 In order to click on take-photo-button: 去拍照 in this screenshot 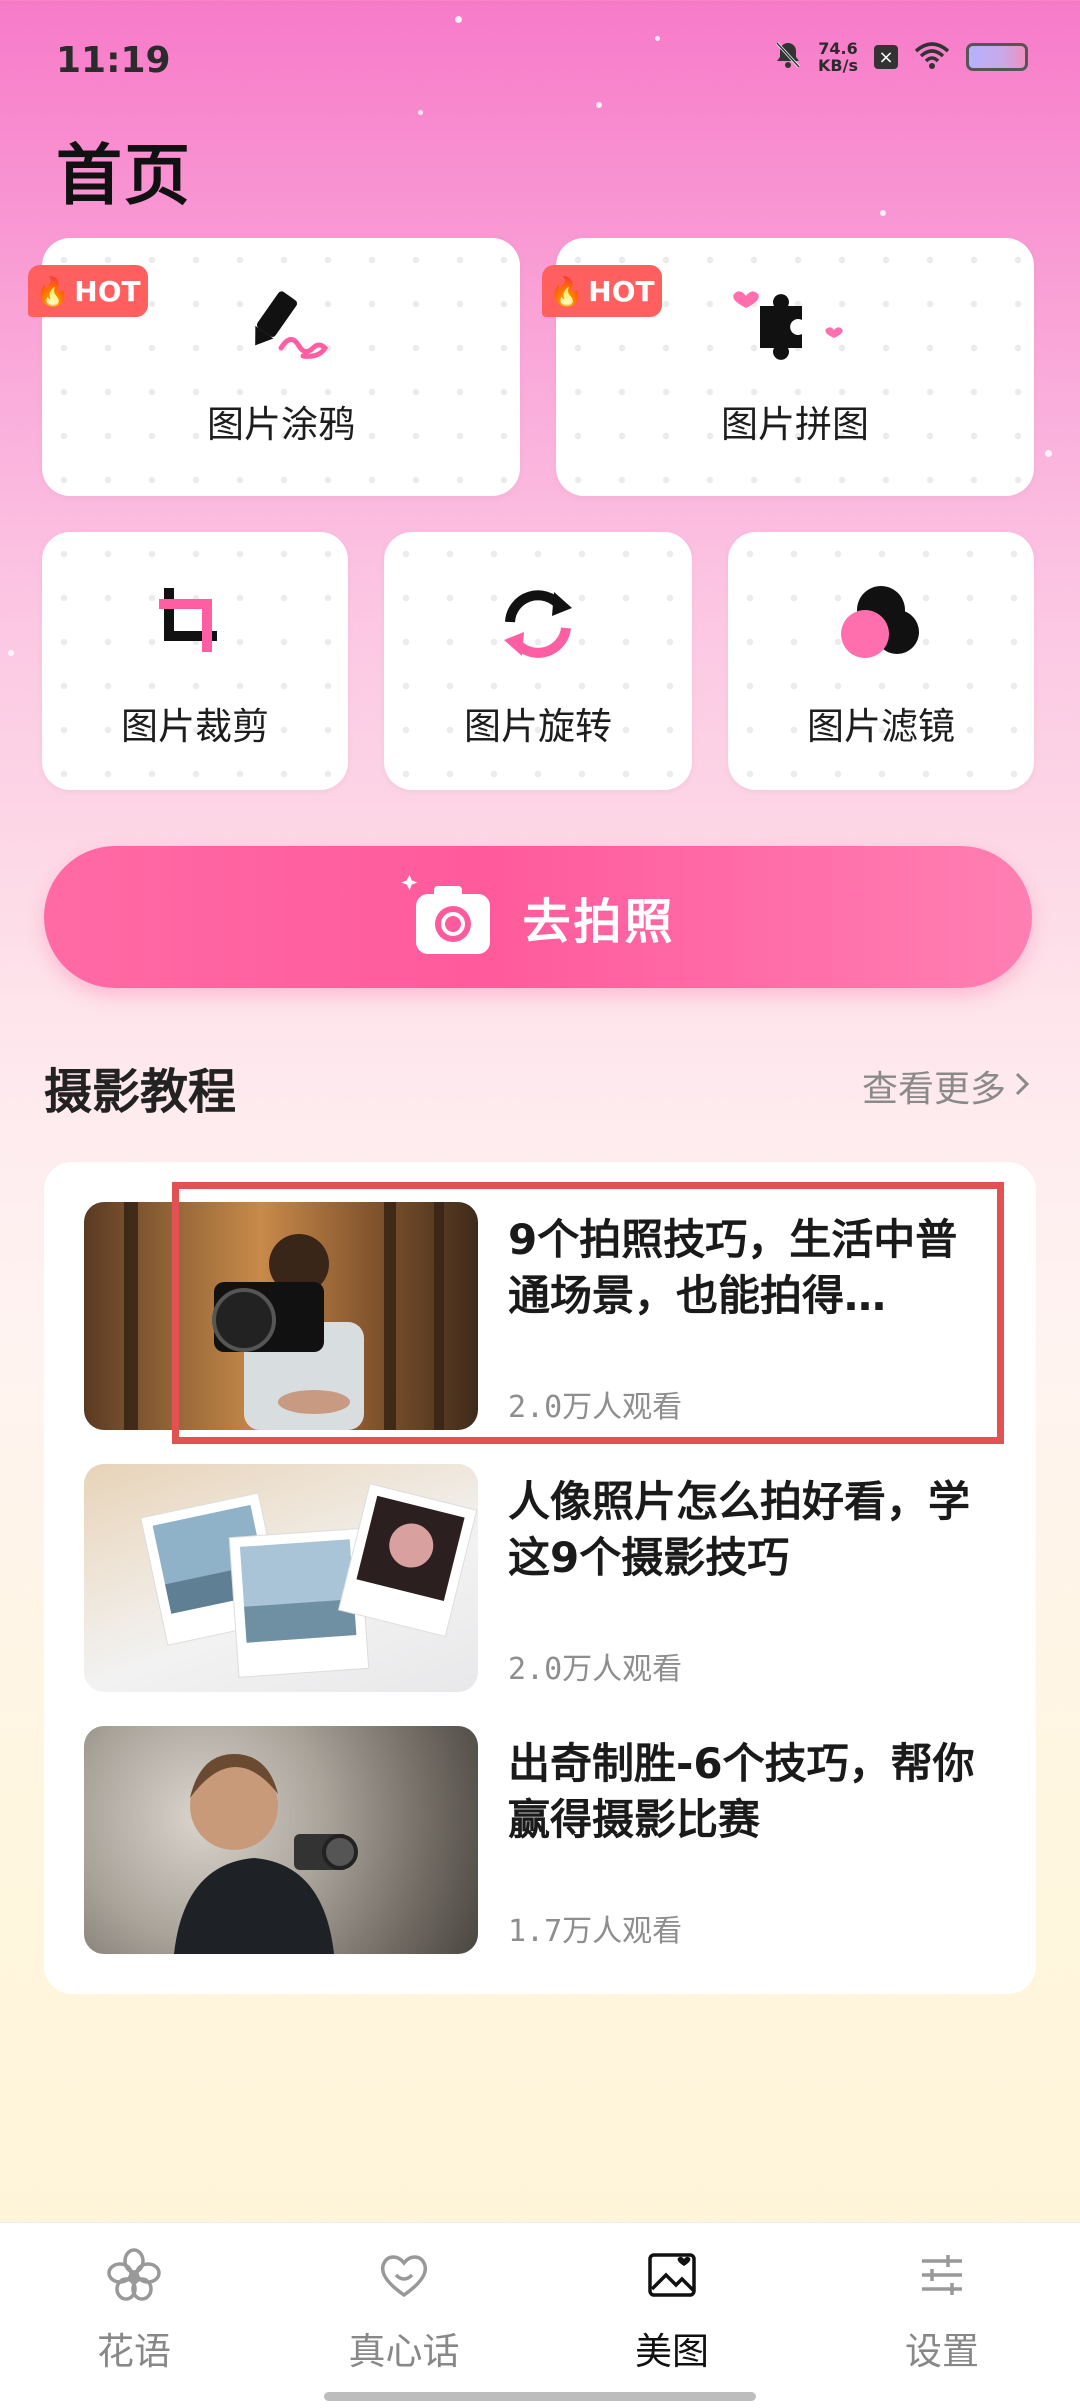, I will do `click(538, 917)`.